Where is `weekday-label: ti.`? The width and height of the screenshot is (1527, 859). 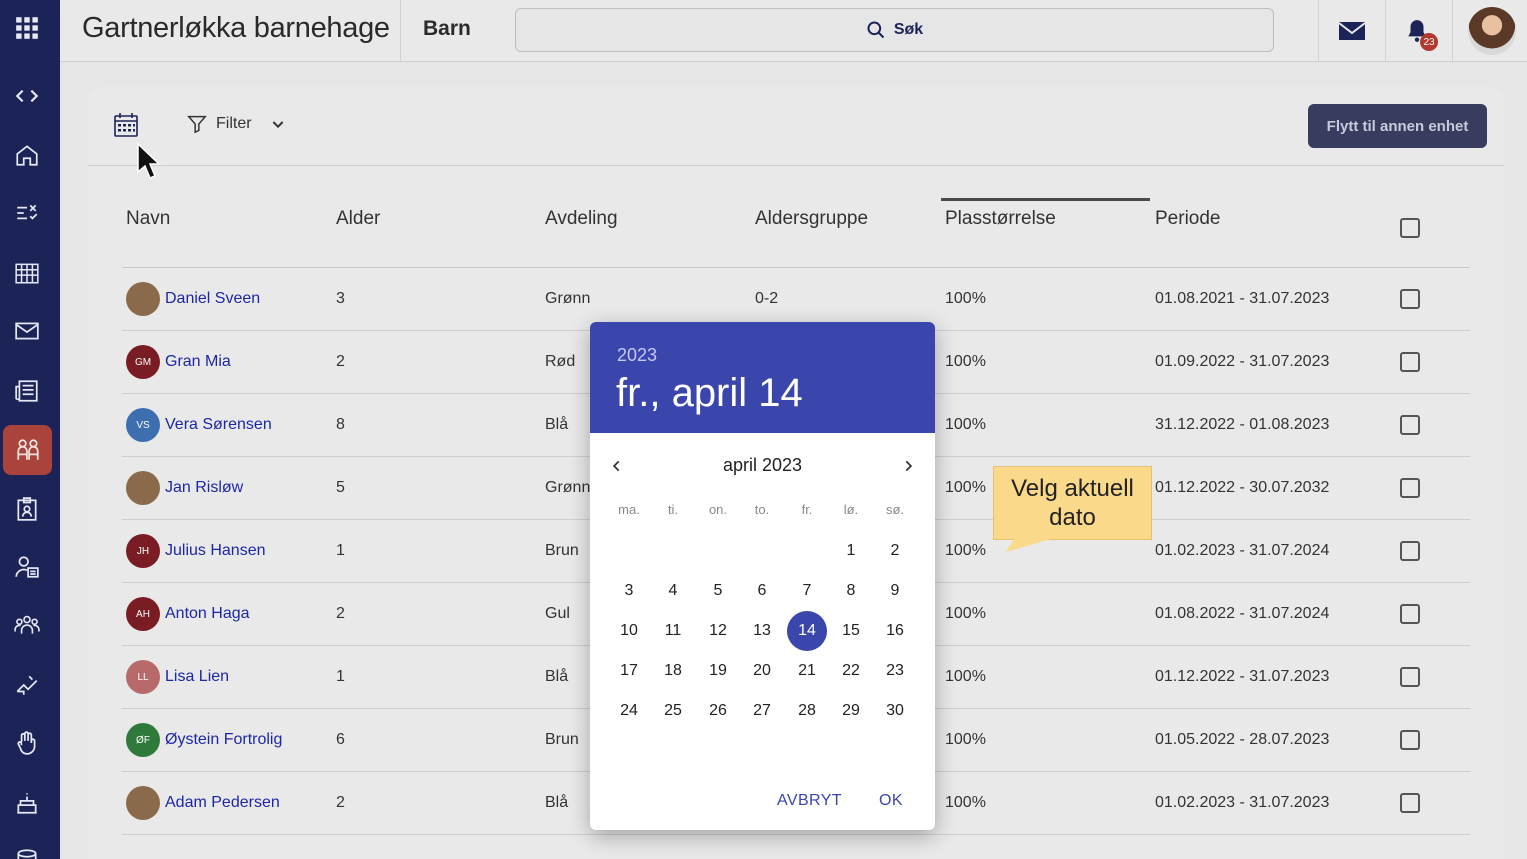 weekday-label: ti. is located at coordinates (673, 509).